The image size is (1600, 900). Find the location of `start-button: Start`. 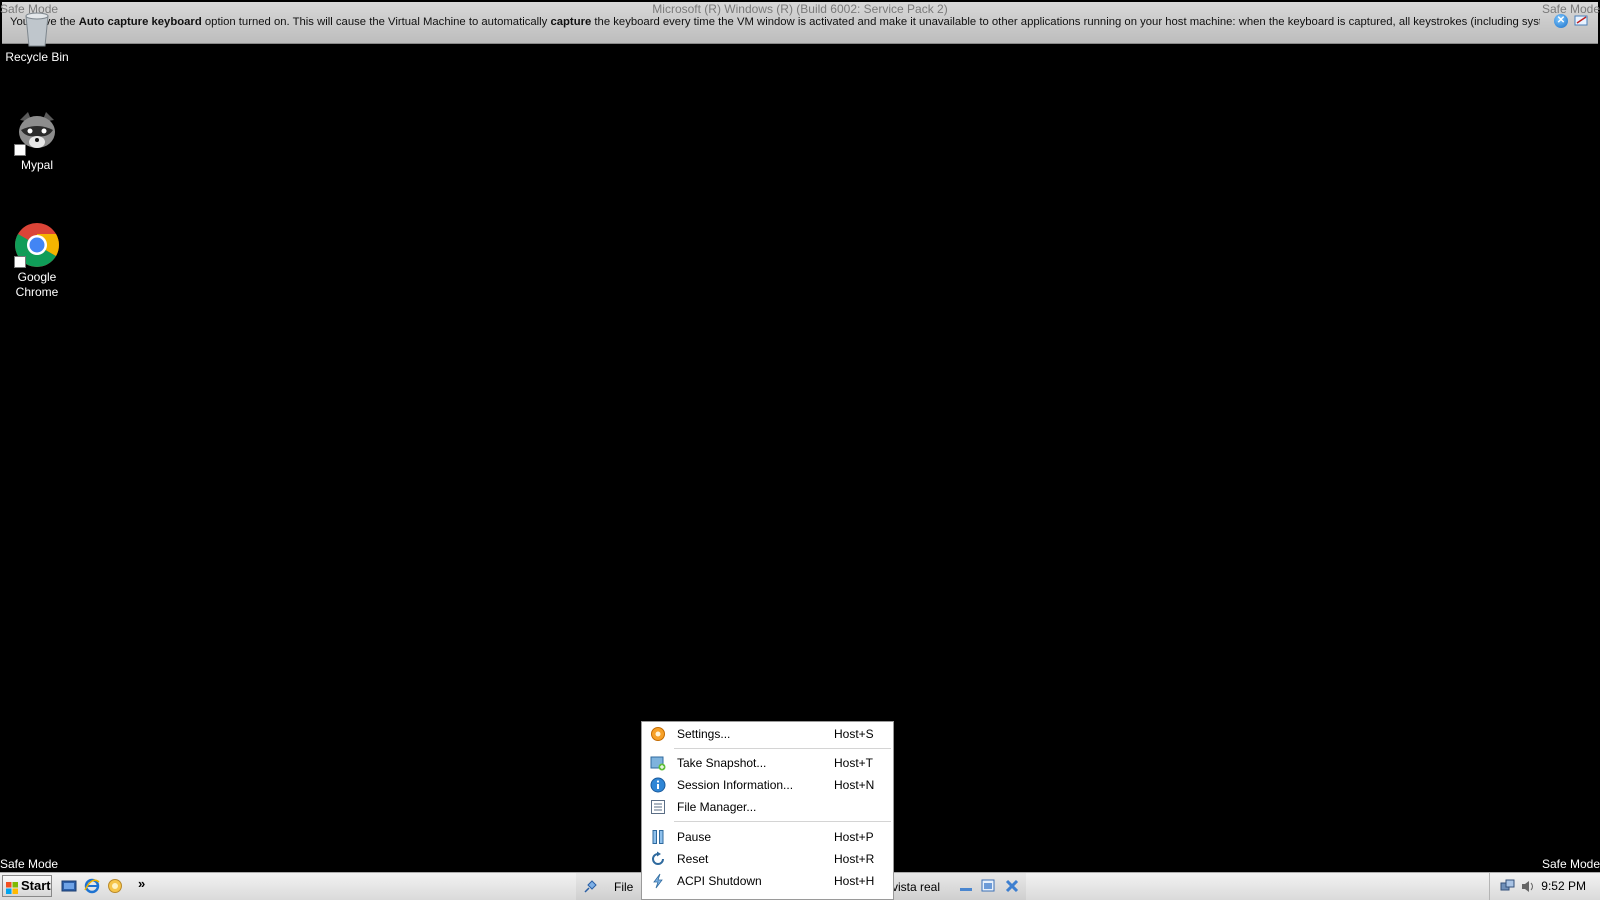

start-button: Start is located at coordinates (27, 886).